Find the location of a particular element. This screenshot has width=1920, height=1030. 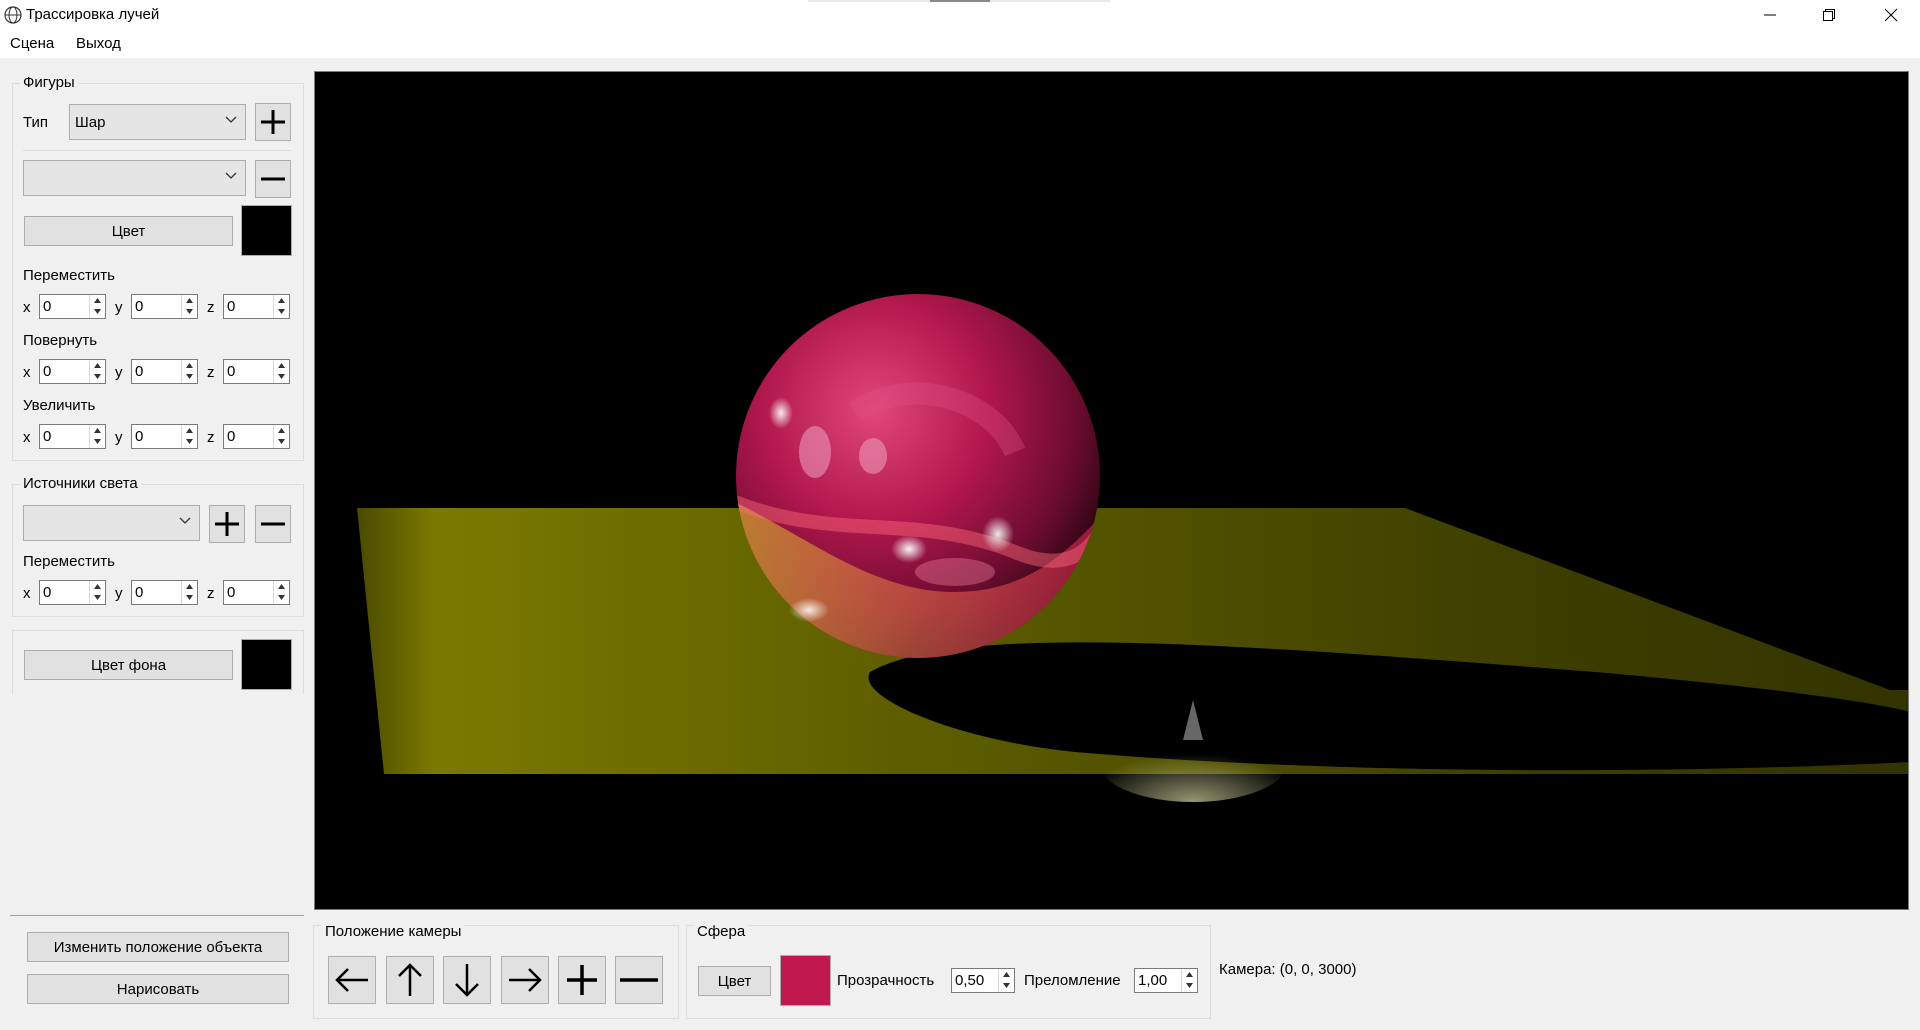

arrow-left-icon is located at coordinates (351, 980).